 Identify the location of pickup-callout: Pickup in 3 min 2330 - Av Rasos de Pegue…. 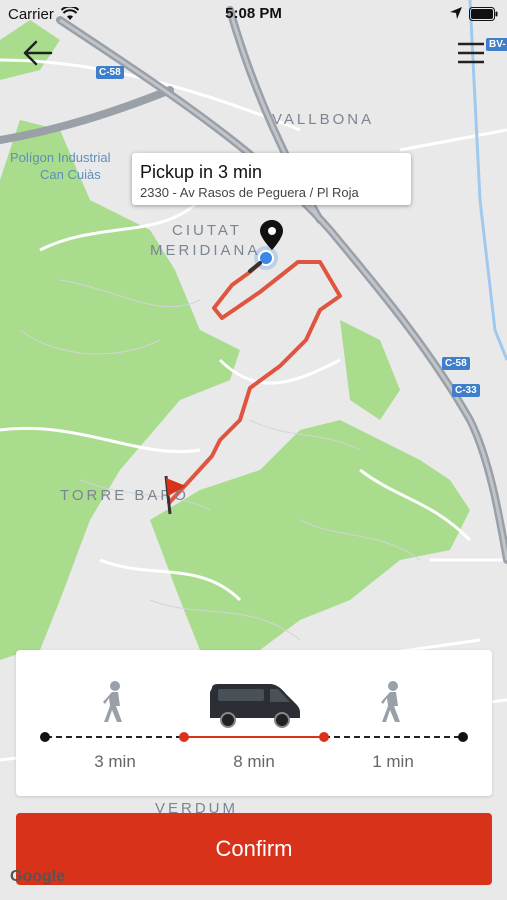
(271, 179).